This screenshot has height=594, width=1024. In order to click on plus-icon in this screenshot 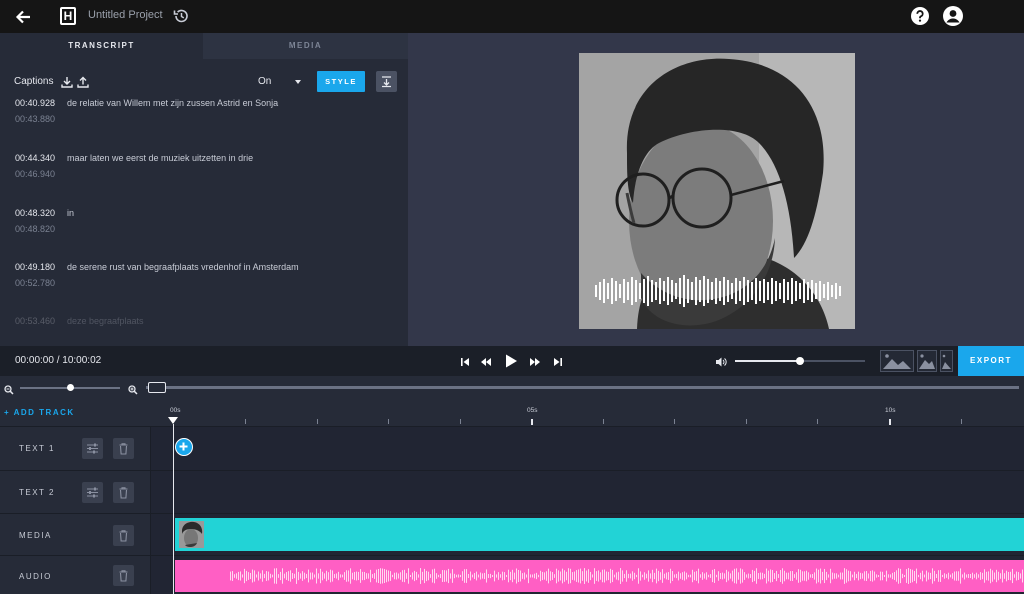, I will do `click(183, 446)`.